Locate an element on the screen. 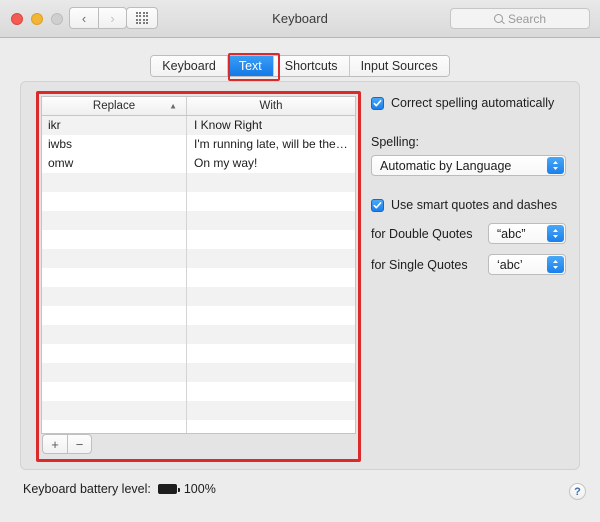 The width and height of the screenshot is (600, 522). column-header-replace: Replace ▲ is located at coordinates (114, 106).